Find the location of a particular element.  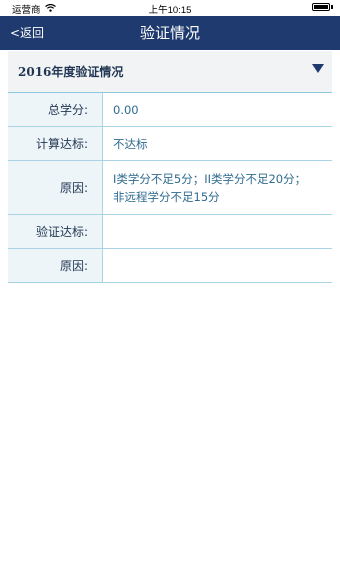

table-row-reason: 原因: I类学分不足5分；II类学分不足20分； 非远程学分不足15分 is located at coordinates (170, 188).